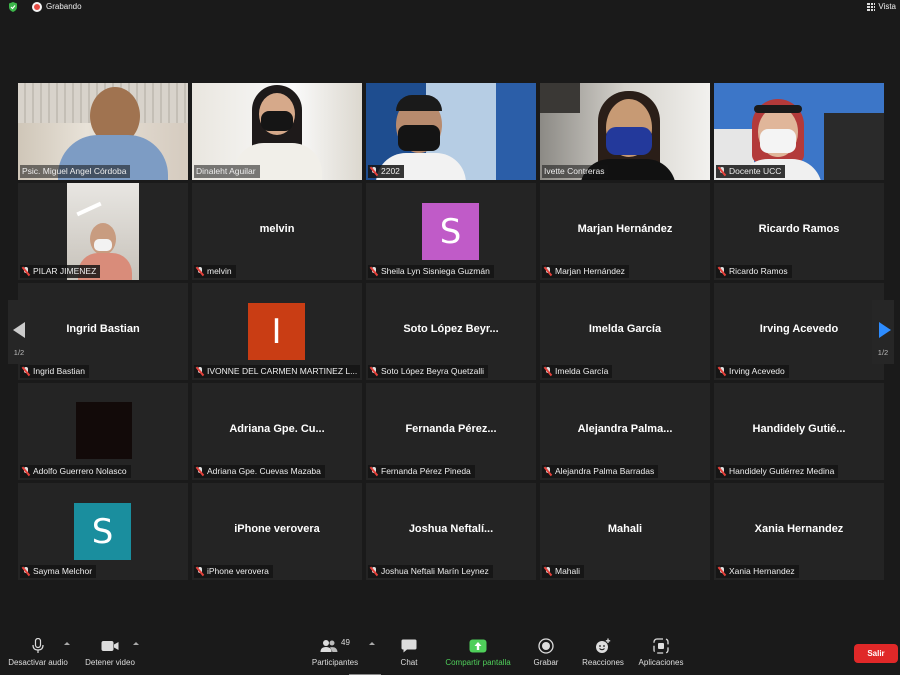 Image resolution: width=900 pixels, height=675 pixels. I want to click on record-icon, so click(546, 646).